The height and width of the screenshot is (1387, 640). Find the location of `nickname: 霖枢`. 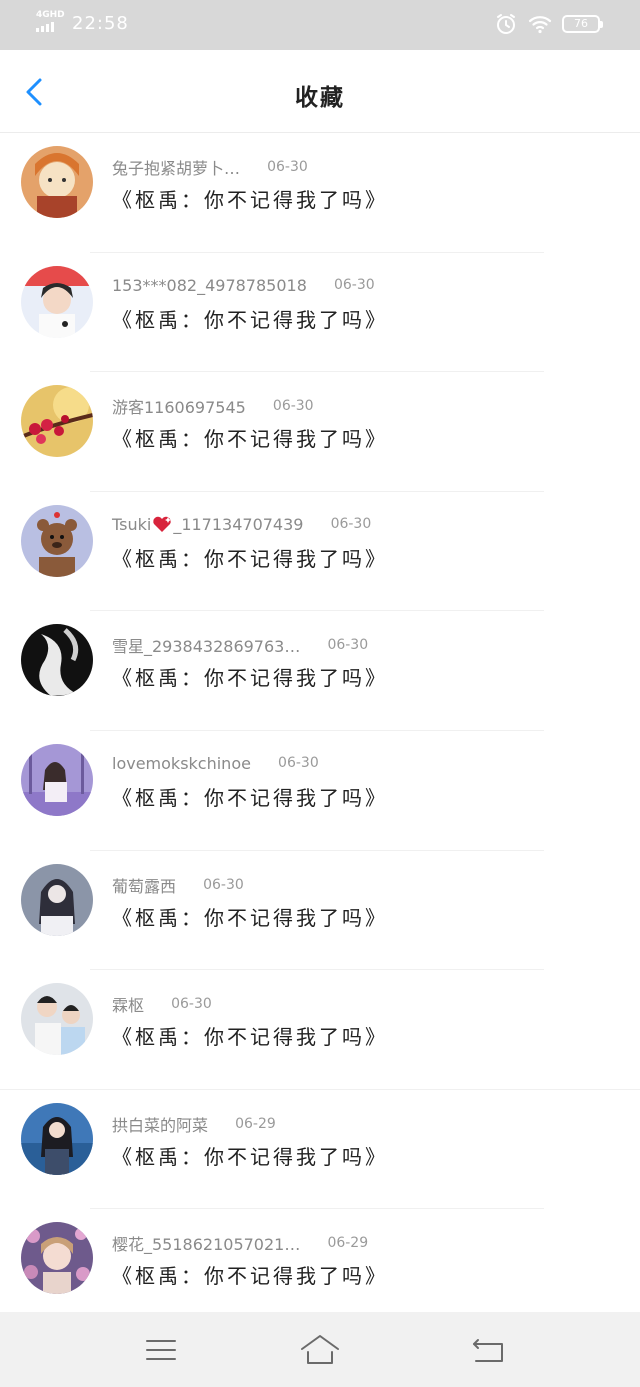

nickname: 霖枢 is located at coordinates (128, 1006).